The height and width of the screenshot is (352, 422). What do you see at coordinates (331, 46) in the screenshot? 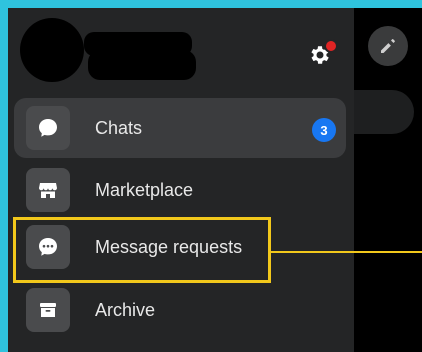
I see `notification-dot` at bounding box center [331, 46].